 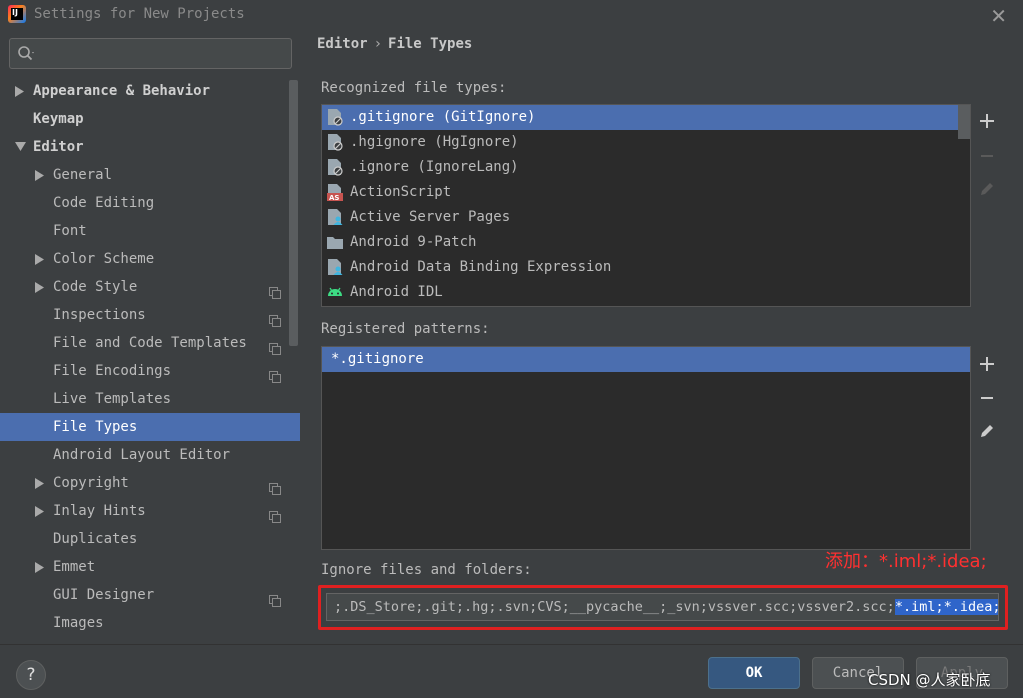 I want to click on sidebar-item-duplicates: Duplicates, so click(x=145, y=539).